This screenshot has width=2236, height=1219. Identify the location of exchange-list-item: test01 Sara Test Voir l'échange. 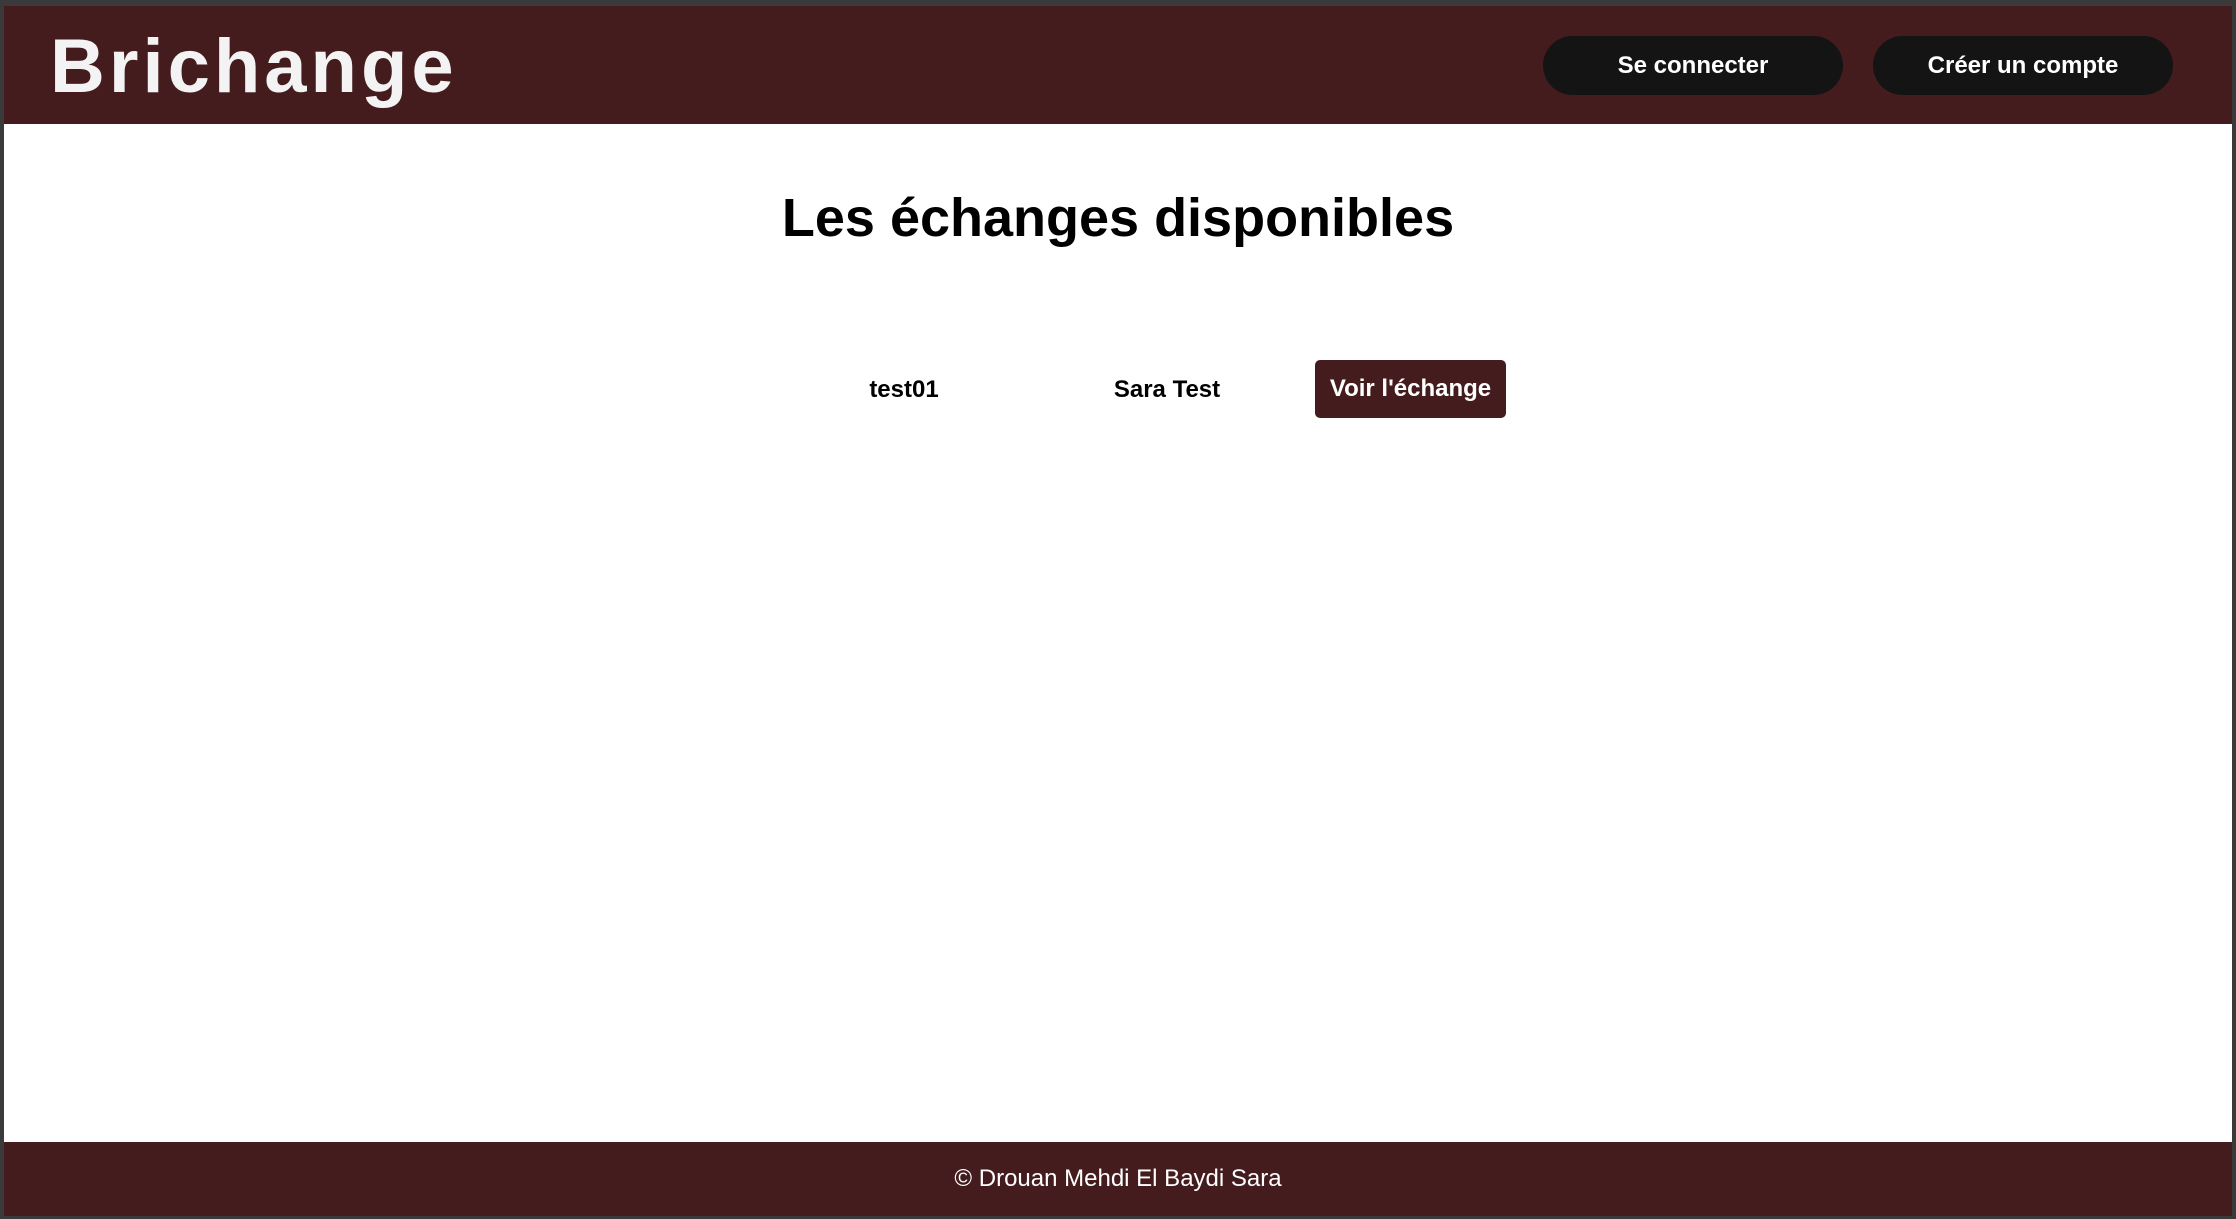
(1118, 390).